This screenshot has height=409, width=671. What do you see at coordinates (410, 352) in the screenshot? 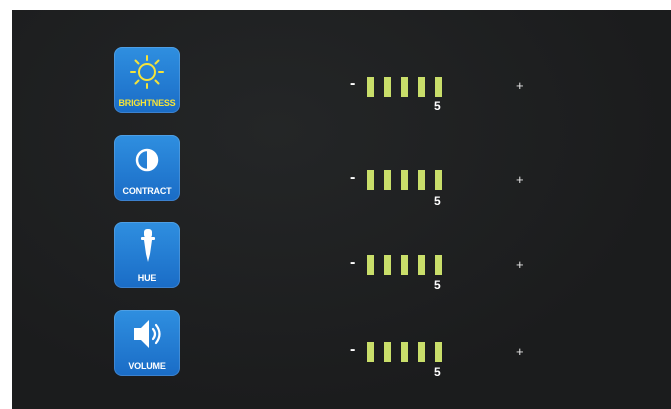
I see `volume-level-meter` at bounding box center [410, 352].